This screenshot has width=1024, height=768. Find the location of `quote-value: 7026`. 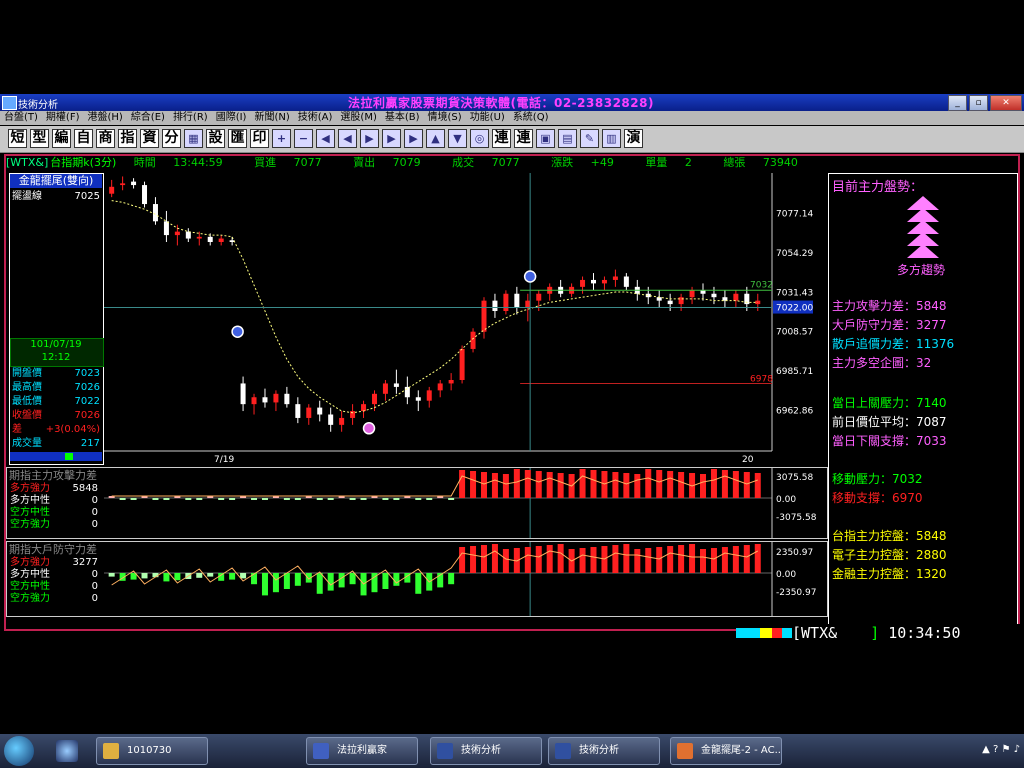

quote-value: 7026 is located at coordinates (87, 387).